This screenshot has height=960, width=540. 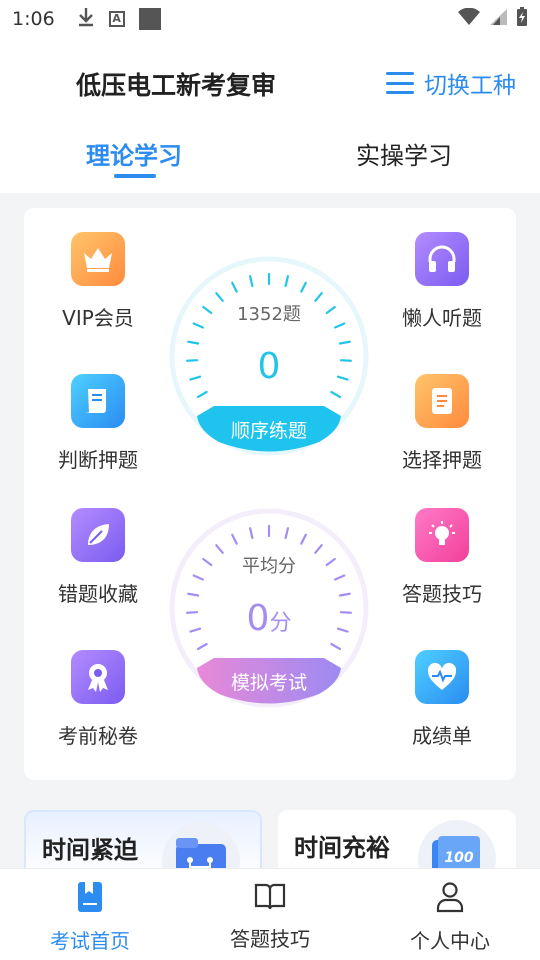 What do you see at coordinates (98, 401) in the screenshot?
I see `scroll-icon` at bounding box center [98, 401].